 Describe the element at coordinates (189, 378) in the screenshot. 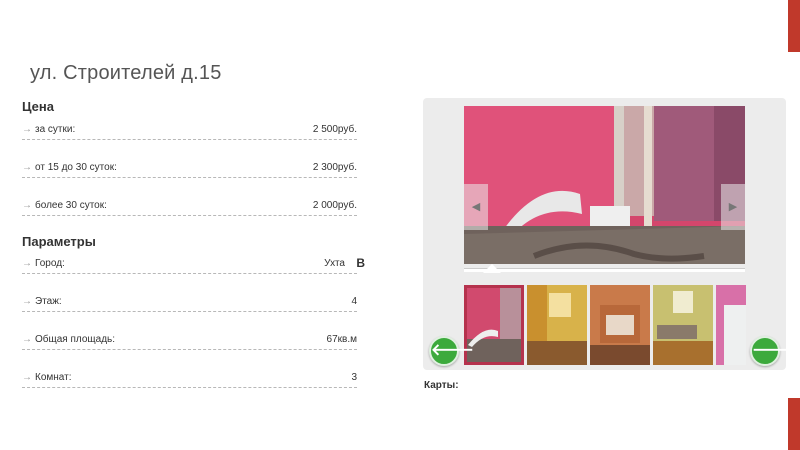

I see `params-row: → Комнат: 3` at that location.